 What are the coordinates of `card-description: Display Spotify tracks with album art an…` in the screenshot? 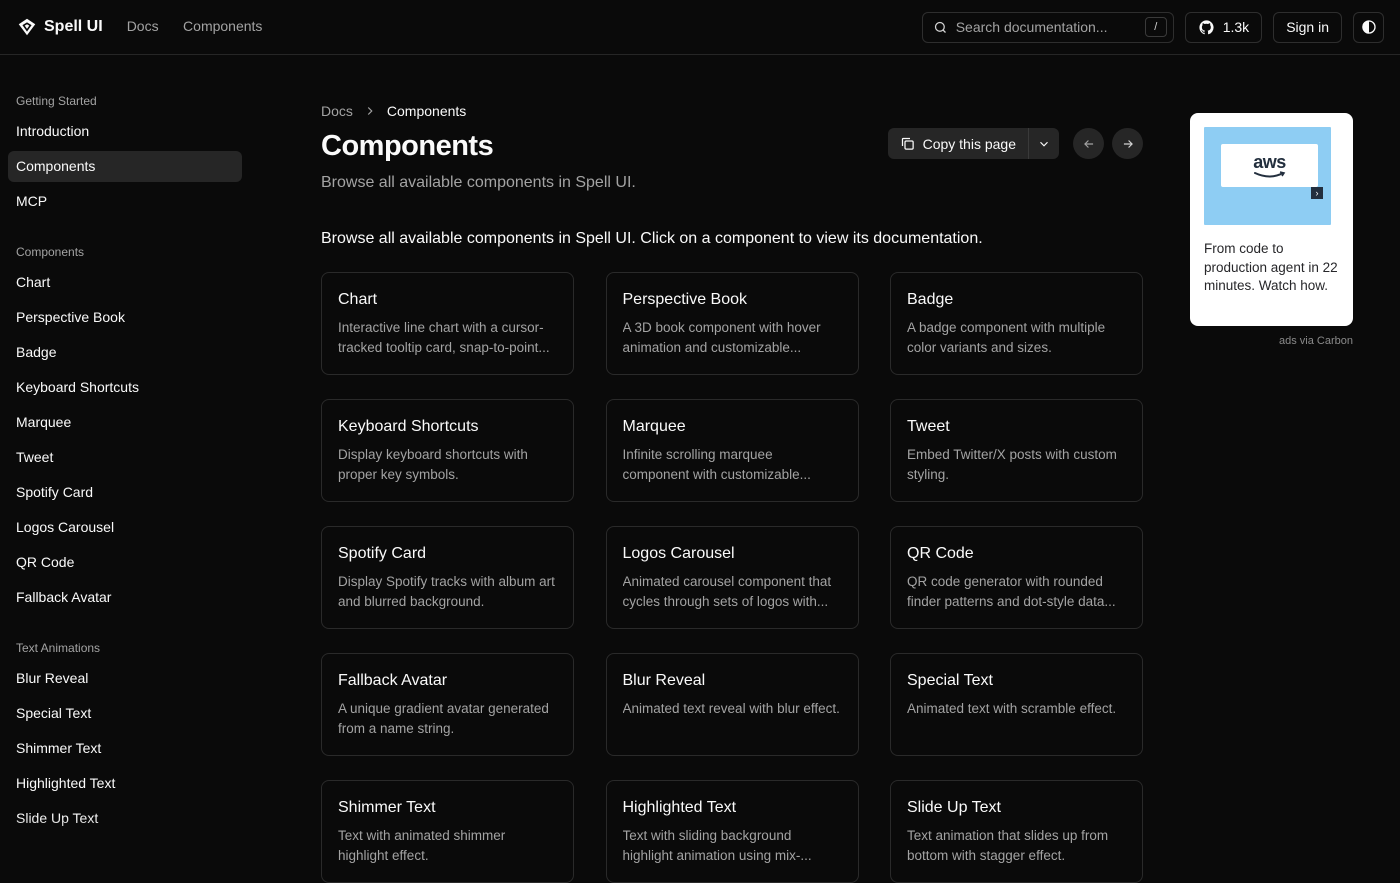 It's located at (446, 591).